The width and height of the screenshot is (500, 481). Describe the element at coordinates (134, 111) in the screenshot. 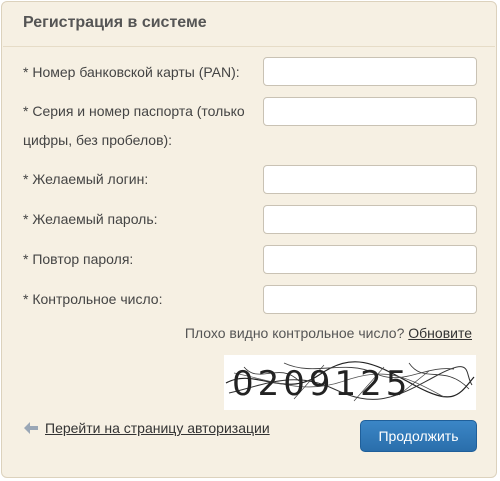

I see `passport-label-line1: * Серия и номер паспорта (только` at that location.